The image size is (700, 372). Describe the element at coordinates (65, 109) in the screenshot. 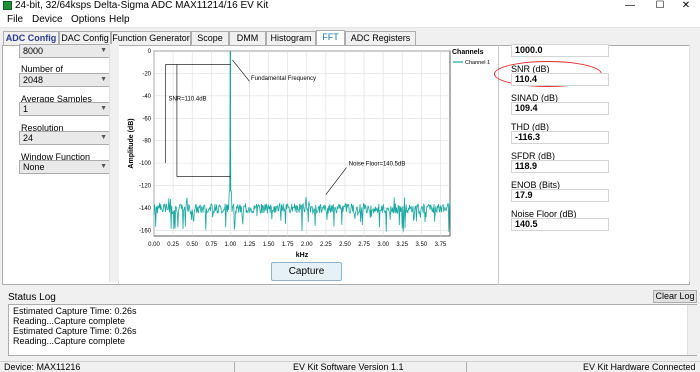

I see `average-samples-select: 1 ▼` at that location.